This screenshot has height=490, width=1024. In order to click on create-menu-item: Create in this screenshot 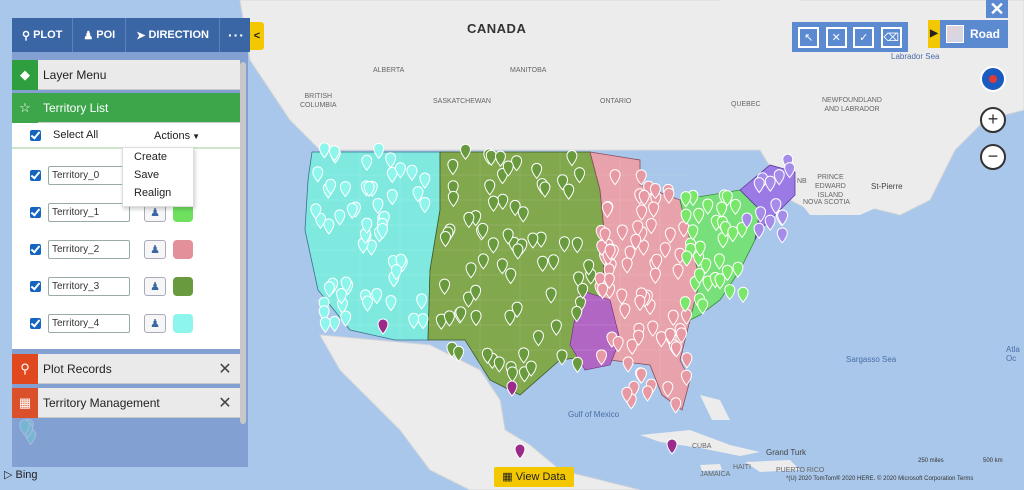, I will do `click(158, 157)`.